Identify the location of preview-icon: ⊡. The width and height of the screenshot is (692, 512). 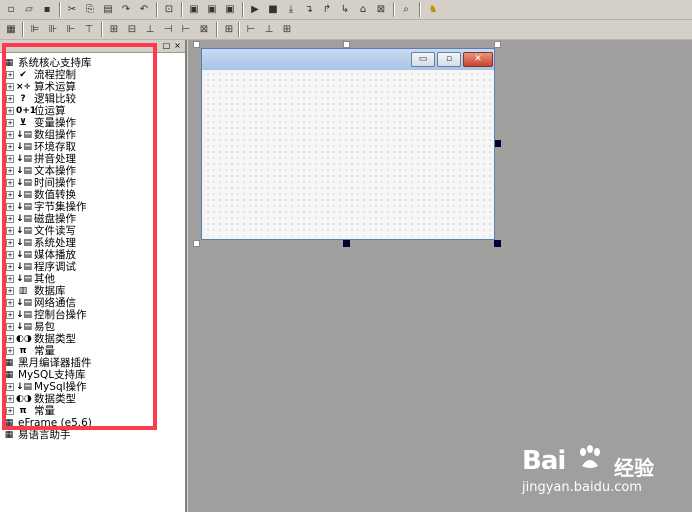
(169, 9).